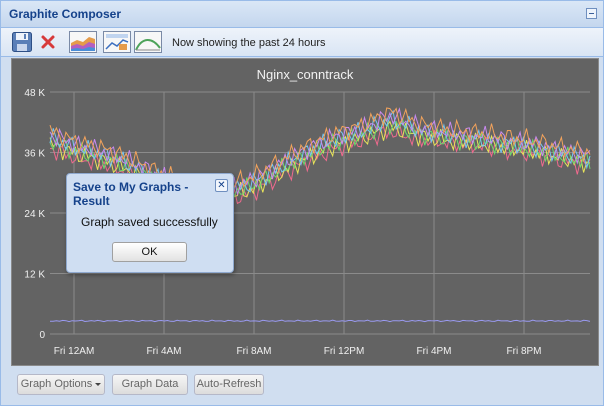 The image size is (604, 406). What do you see at coordinates (302, 386) in the screenshot?
I see `bottom-toolbar: Graph Options Graph Data Auto-Refresh` at bounding box center [302, 386].